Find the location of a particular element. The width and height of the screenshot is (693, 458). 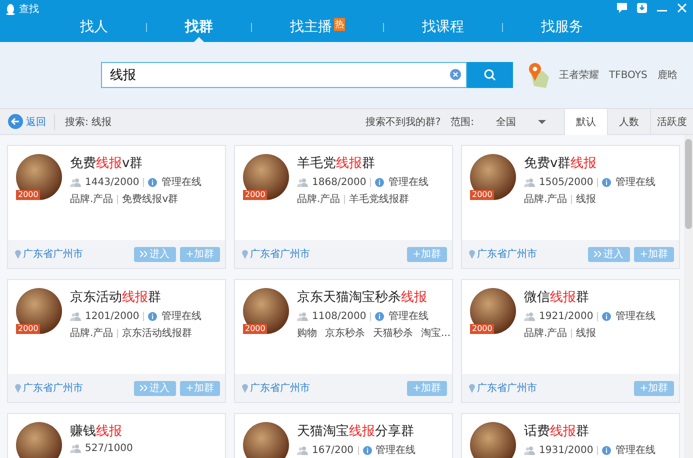

group-tag: 羊毛党线报群 is located at coordinates (379, 199).